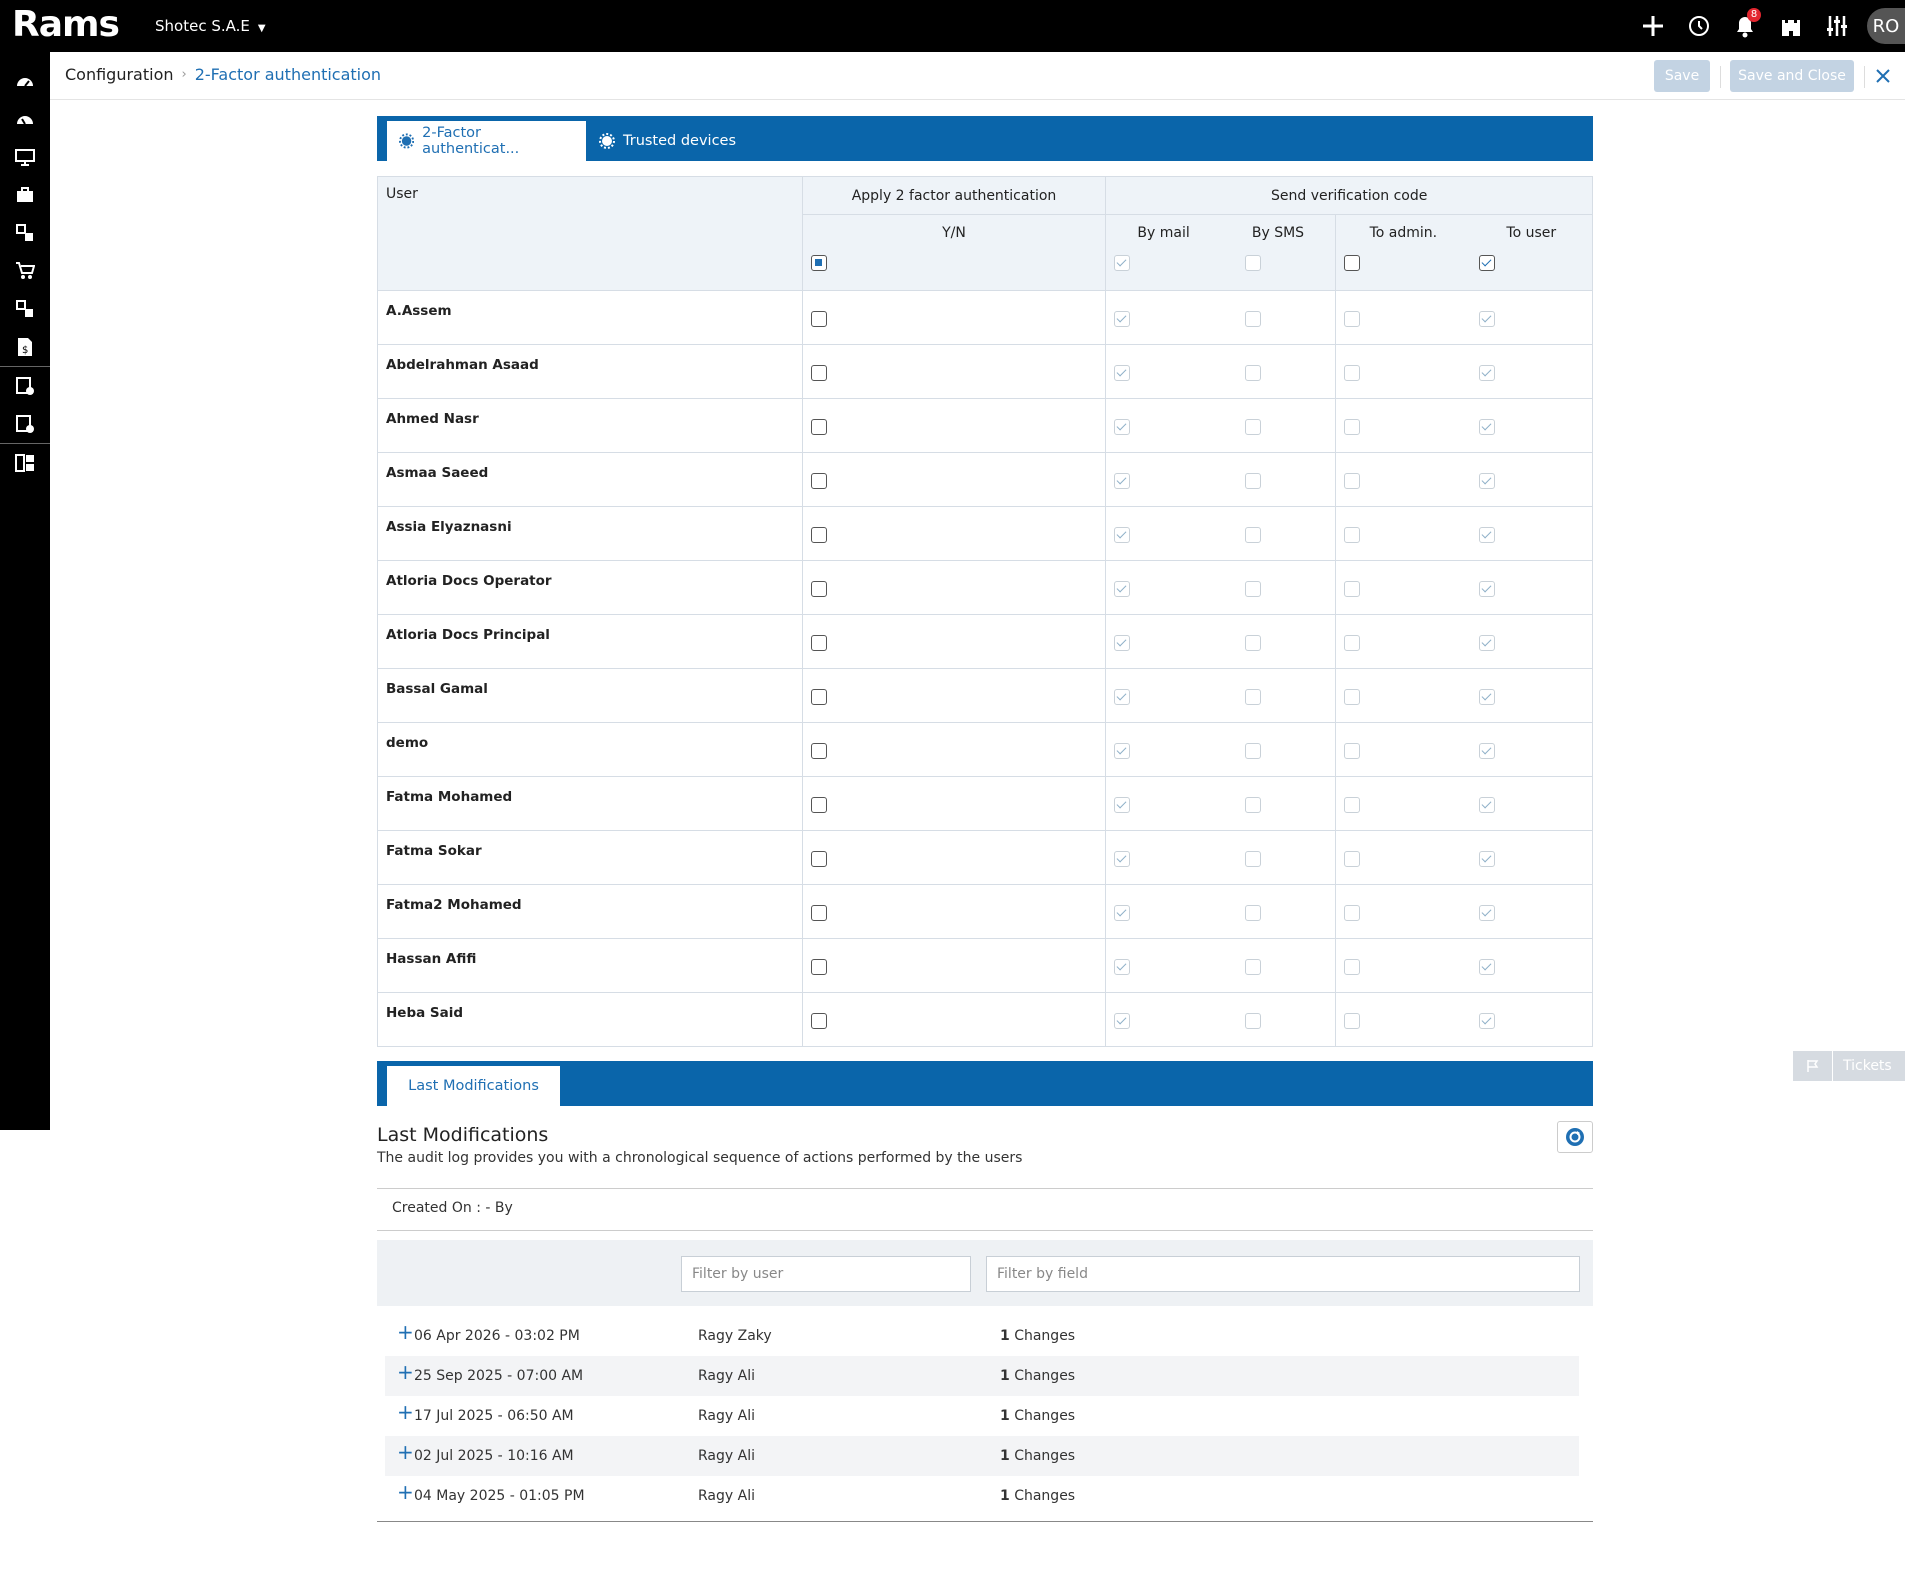 This screenshot has width=1905, height=1572. I want to click on app-logo: Rams, so click(66, 25).